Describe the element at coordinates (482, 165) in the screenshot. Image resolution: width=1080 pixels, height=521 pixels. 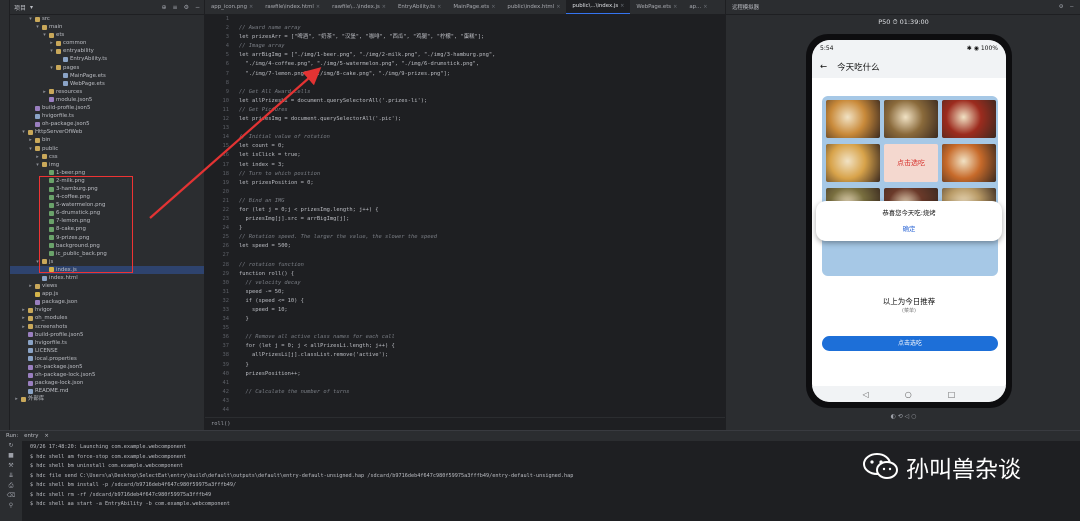
I see `code-line: let index = 3;` at that location.